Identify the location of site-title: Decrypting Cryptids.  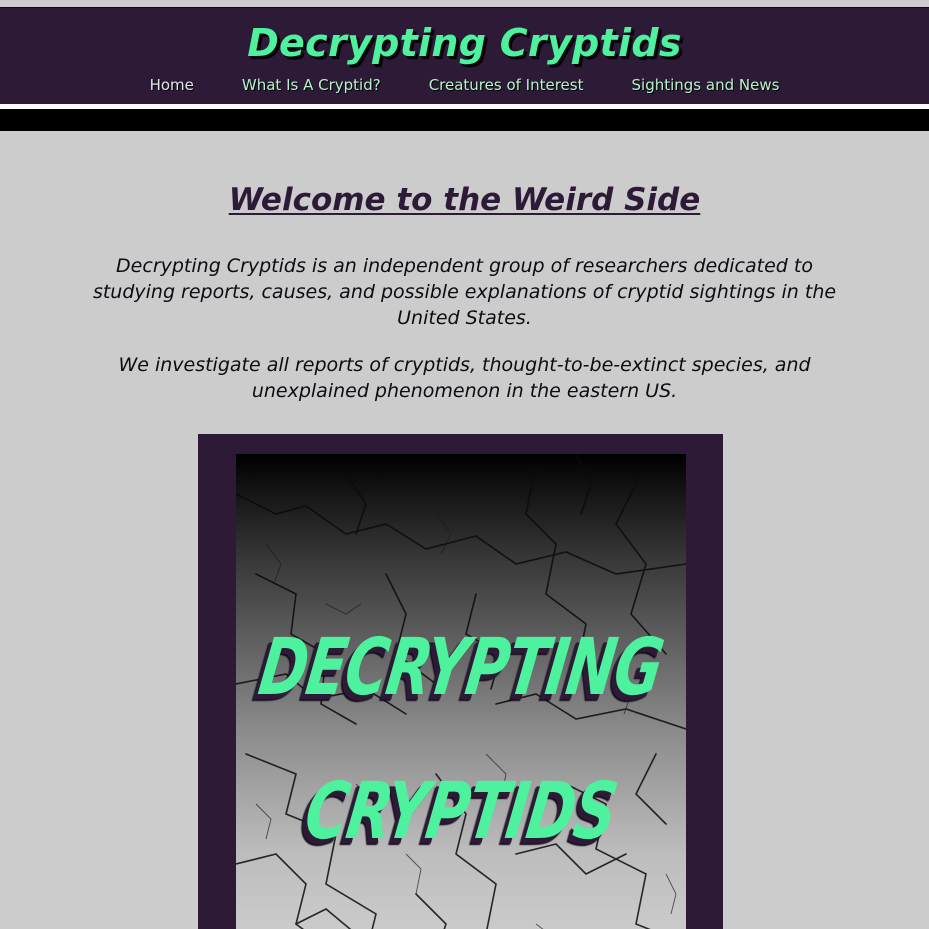
(464, 43).